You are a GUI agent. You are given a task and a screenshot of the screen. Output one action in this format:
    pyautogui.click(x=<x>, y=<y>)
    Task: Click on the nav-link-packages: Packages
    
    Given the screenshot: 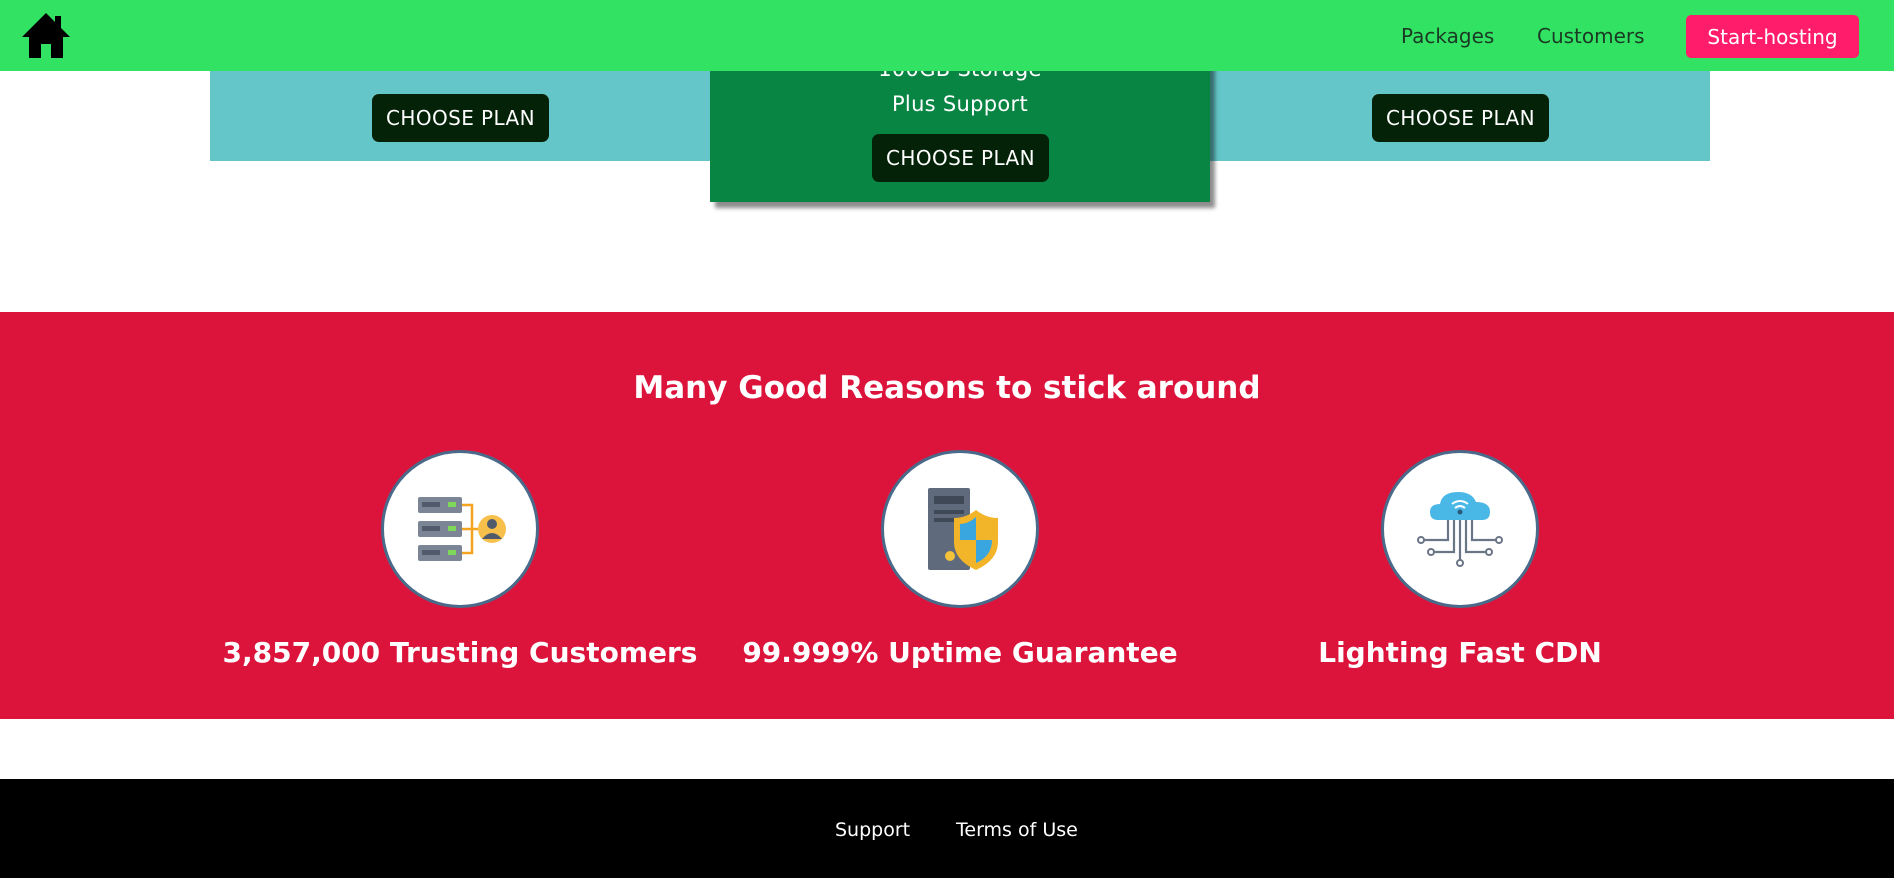 What is the action you would take?
    pyautogui.click(x=1447, y=36)
    